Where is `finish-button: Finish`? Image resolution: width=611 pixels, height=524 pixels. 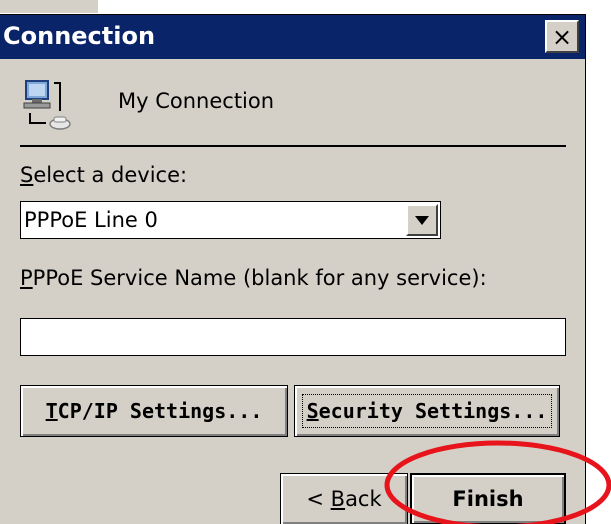 finish-button: Finish is located at coordinates (488, 498).